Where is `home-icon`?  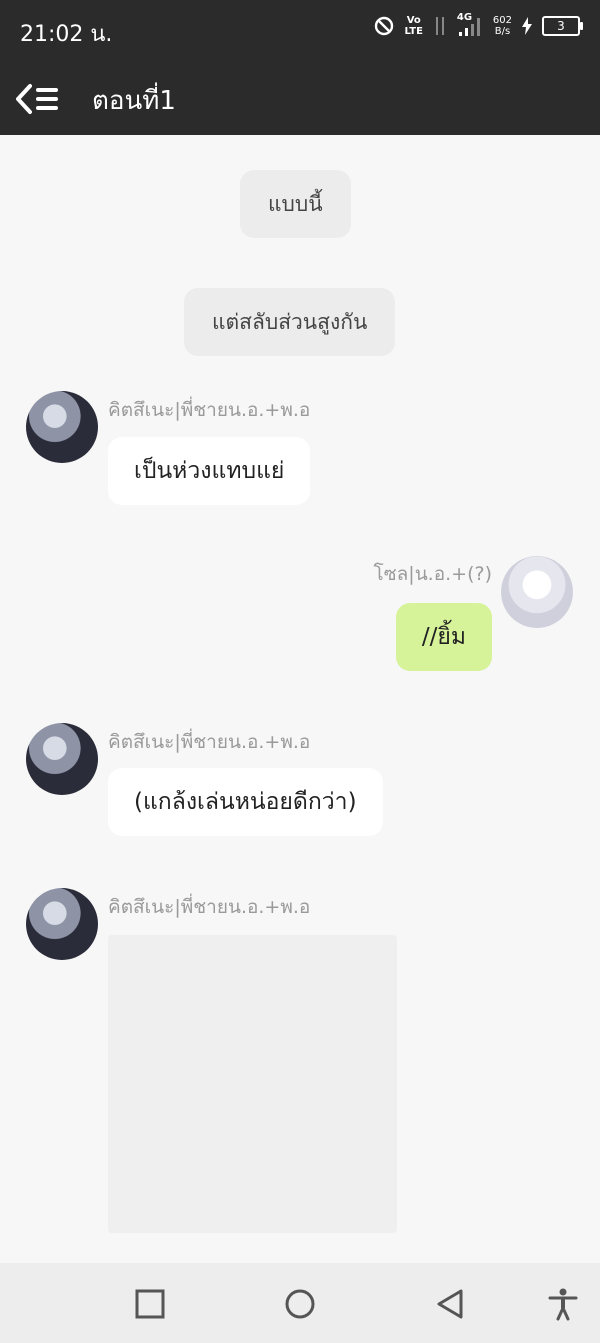 home-icon is located at coordinates (300, 1304).